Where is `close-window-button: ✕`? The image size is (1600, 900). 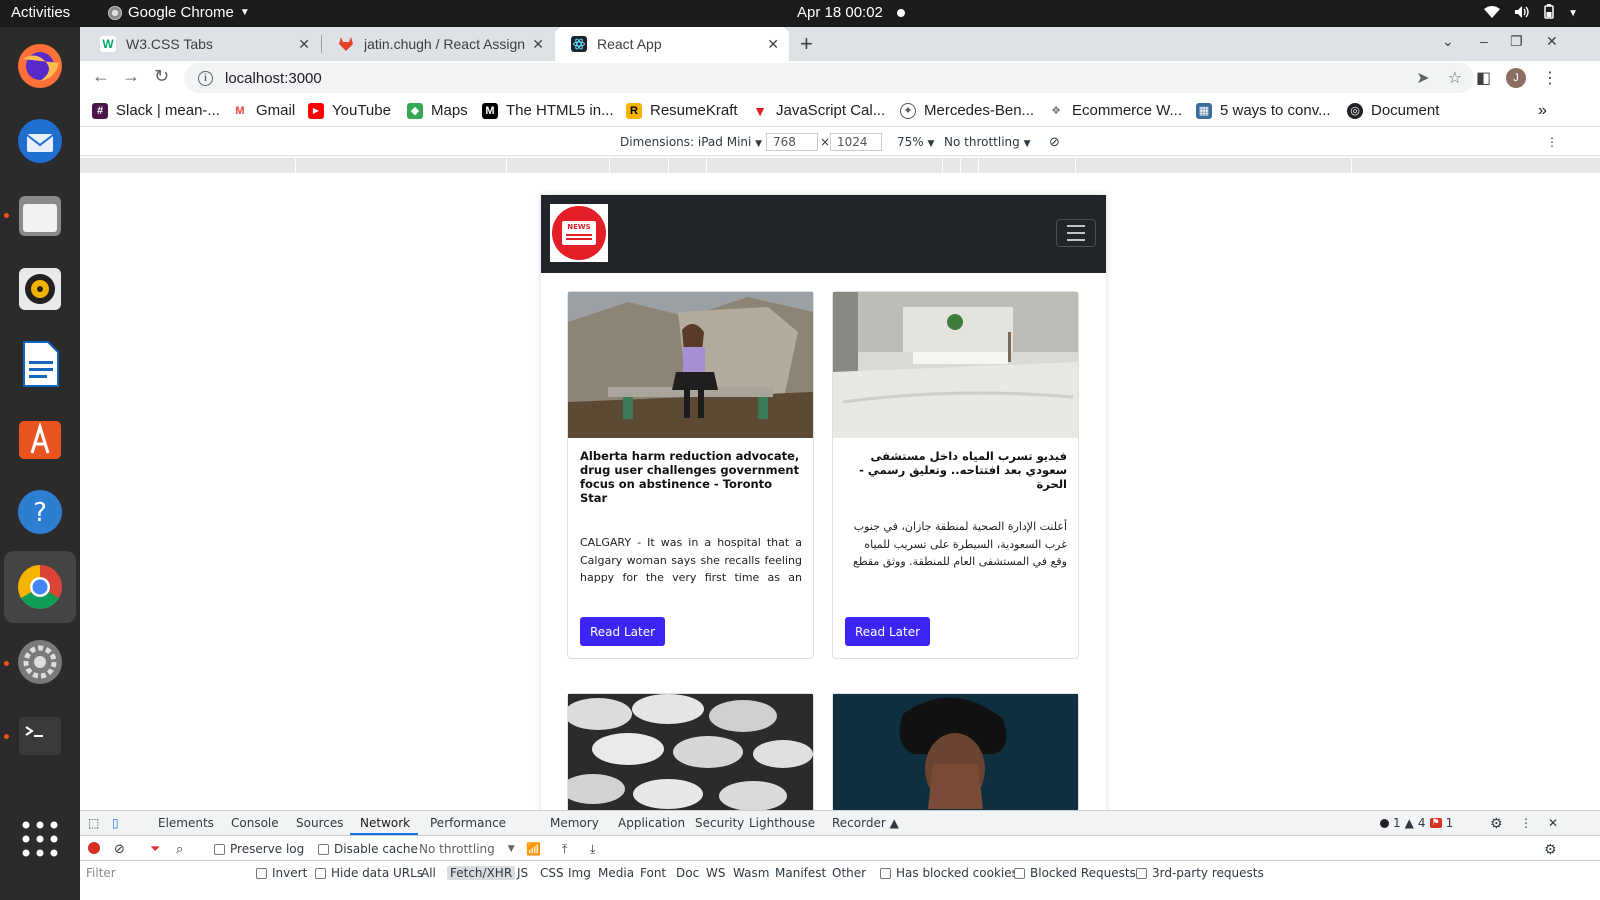 close-window-button: ✕ is located at coordinates (1552, 41).